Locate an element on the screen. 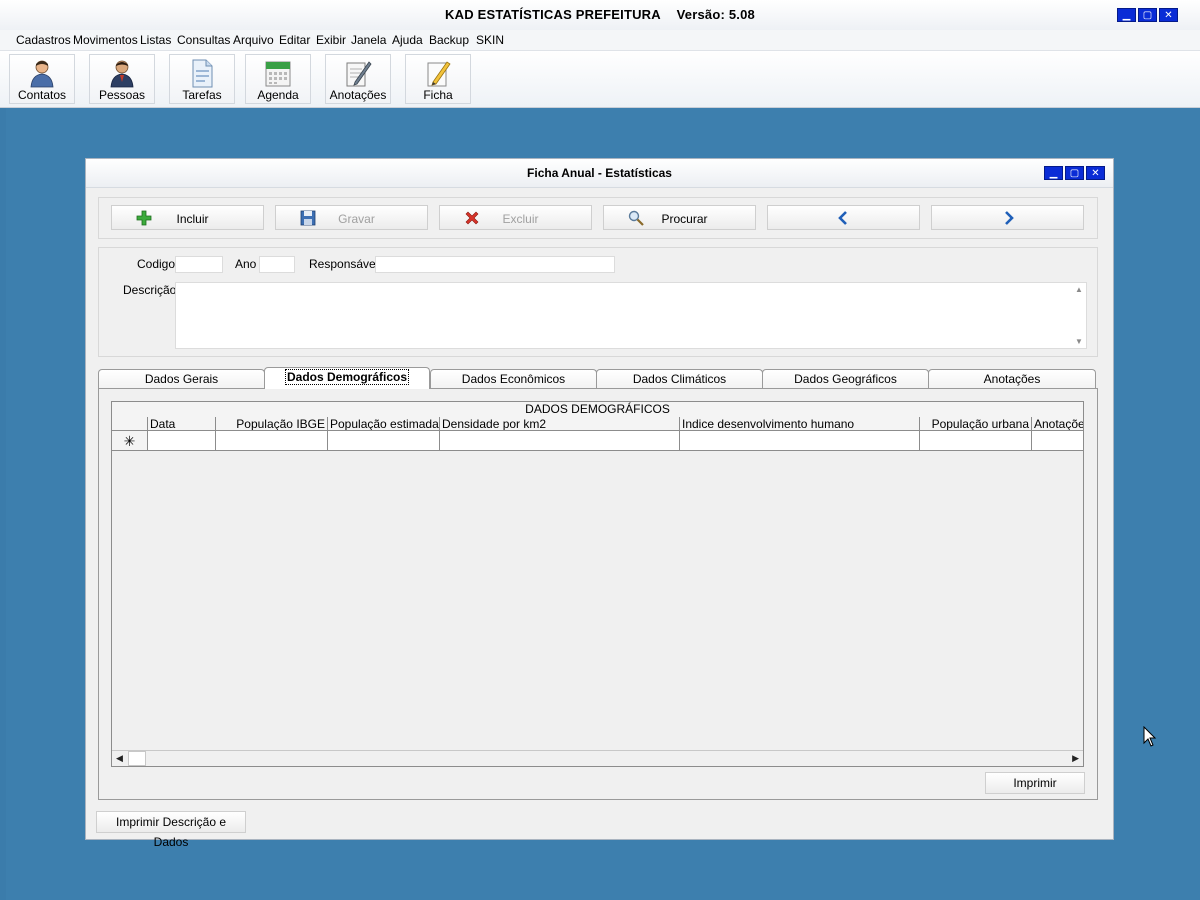  grid-corner is located at coordinates (130, 424).